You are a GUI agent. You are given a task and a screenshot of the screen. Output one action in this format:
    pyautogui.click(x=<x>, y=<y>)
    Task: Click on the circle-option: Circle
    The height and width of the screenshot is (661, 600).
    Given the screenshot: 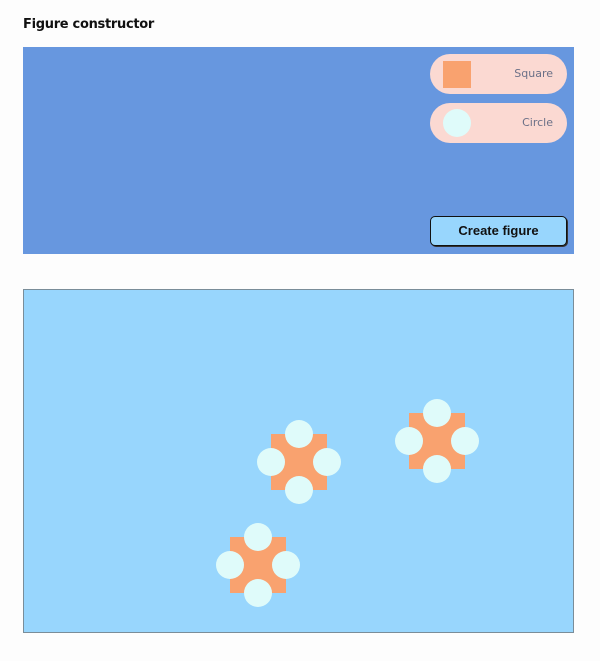 What is the action you would take?
    pyautogui.click(x=498, y=123)
    